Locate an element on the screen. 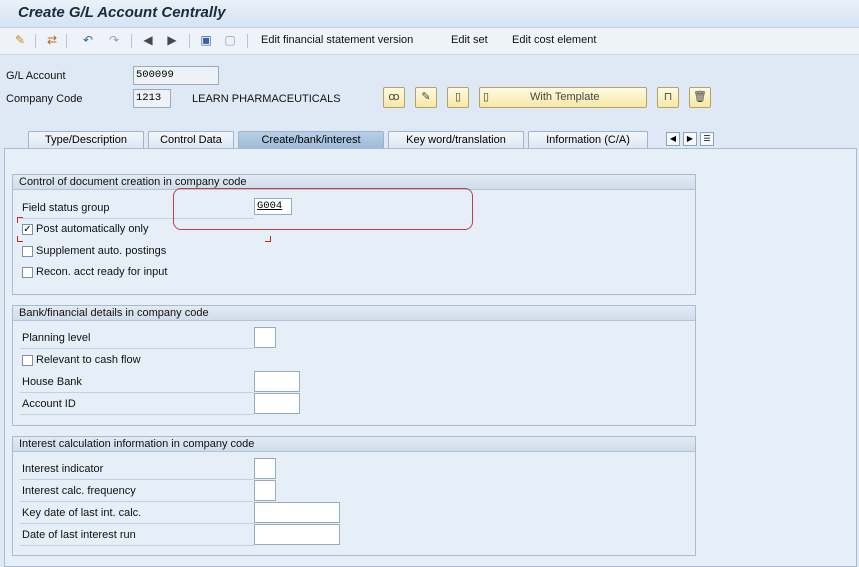 The image size is (859, 567). house-bank-input is located at coordinates (277, 381).